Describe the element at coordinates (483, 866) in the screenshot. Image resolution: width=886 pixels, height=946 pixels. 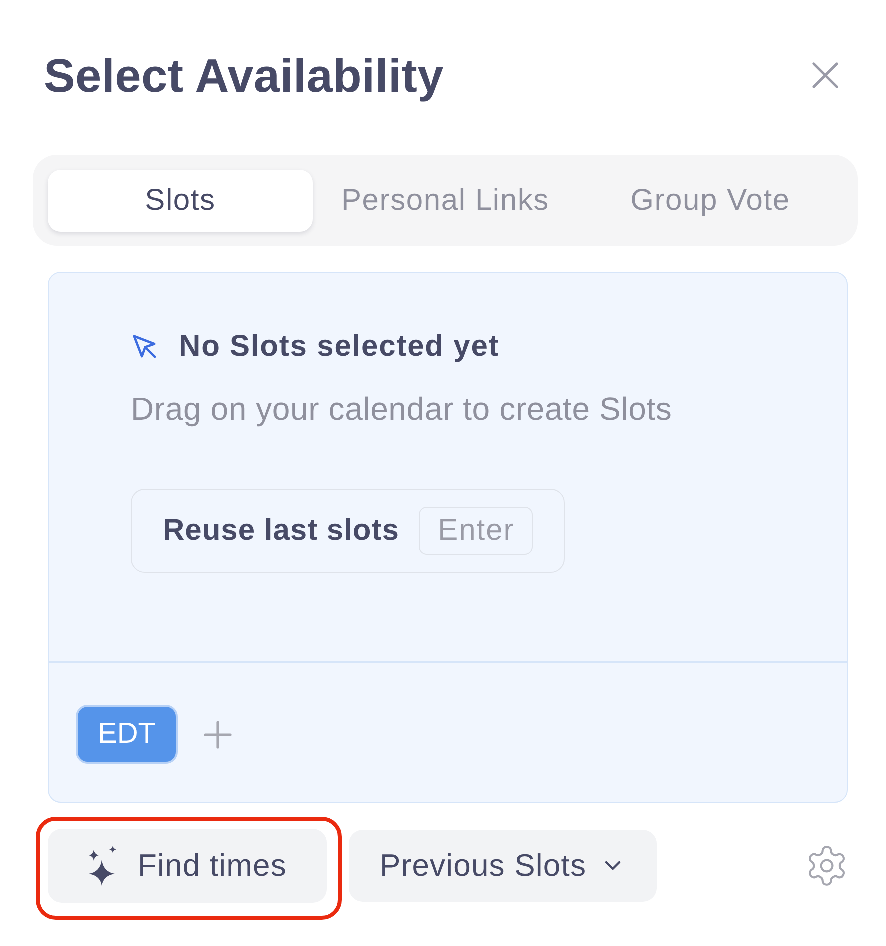
I see `previous-slots-label: Previous Slots` at that location.